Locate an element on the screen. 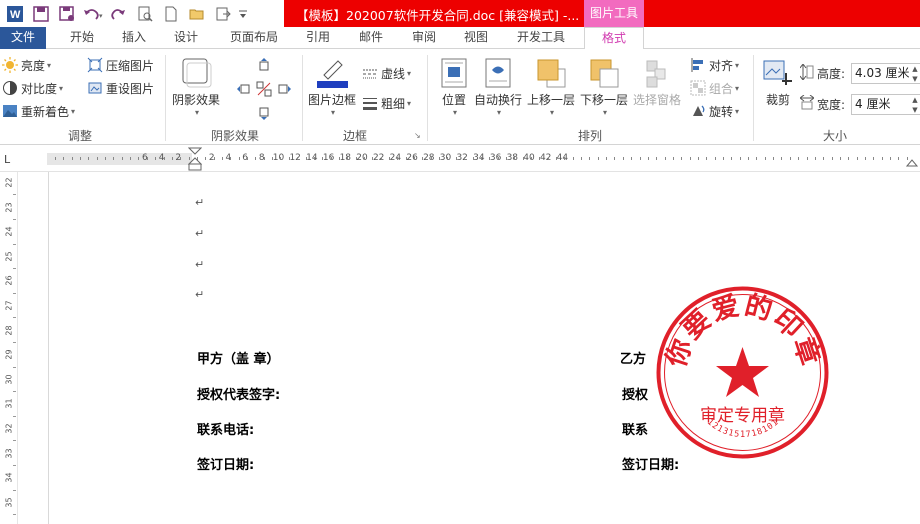 The image size is (920, 524). align-button: 对齐 ▾ is located at coordinates (714, 65).